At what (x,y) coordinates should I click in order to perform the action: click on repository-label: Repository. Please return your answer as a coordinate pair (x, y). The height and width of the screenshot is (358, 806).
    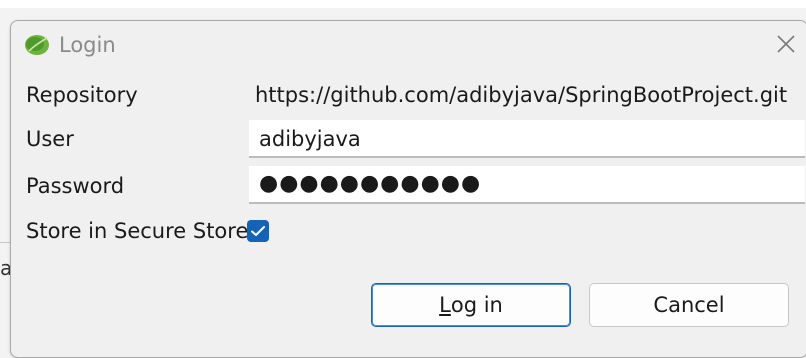
    Looking at the image, I should click on (82, 95).